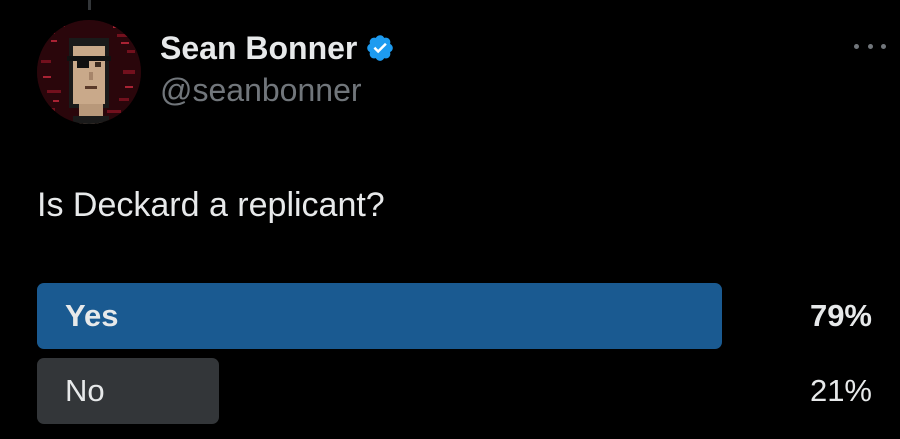 The height and width of the screenshot is (439, 900). I want to click on author-handle: @seanbonner, so click(261, 90).